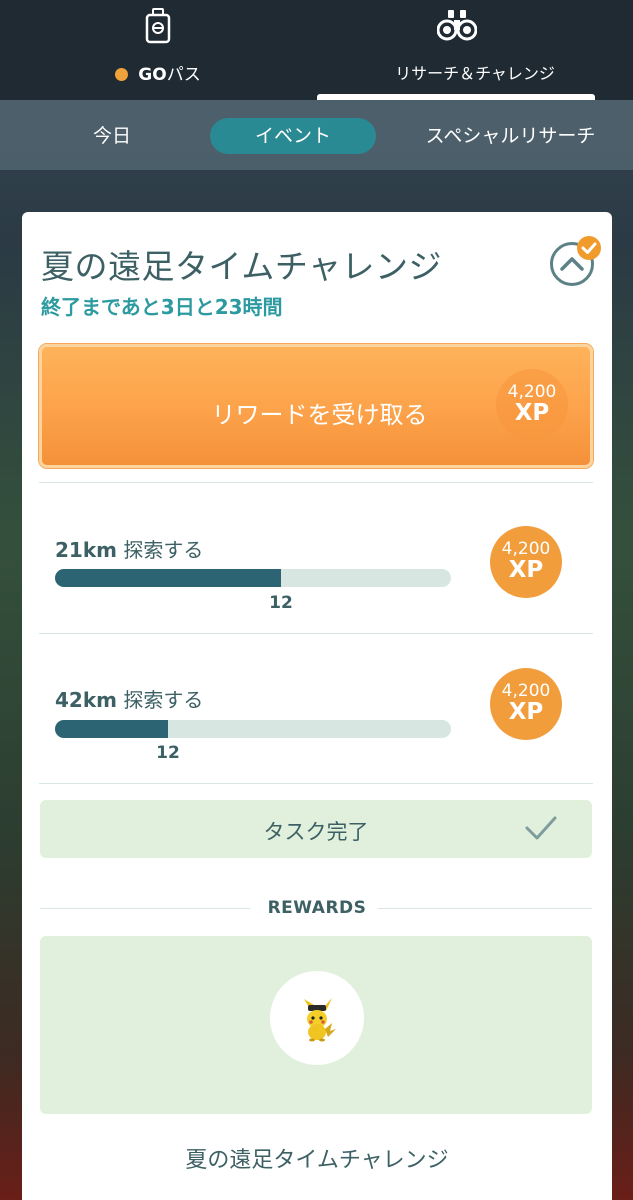  What do you see at coordinates (162, 307) in the screenshot?
I see `time-remaining: 終了まであと3日と23時間` at bounding box center [162, 307].